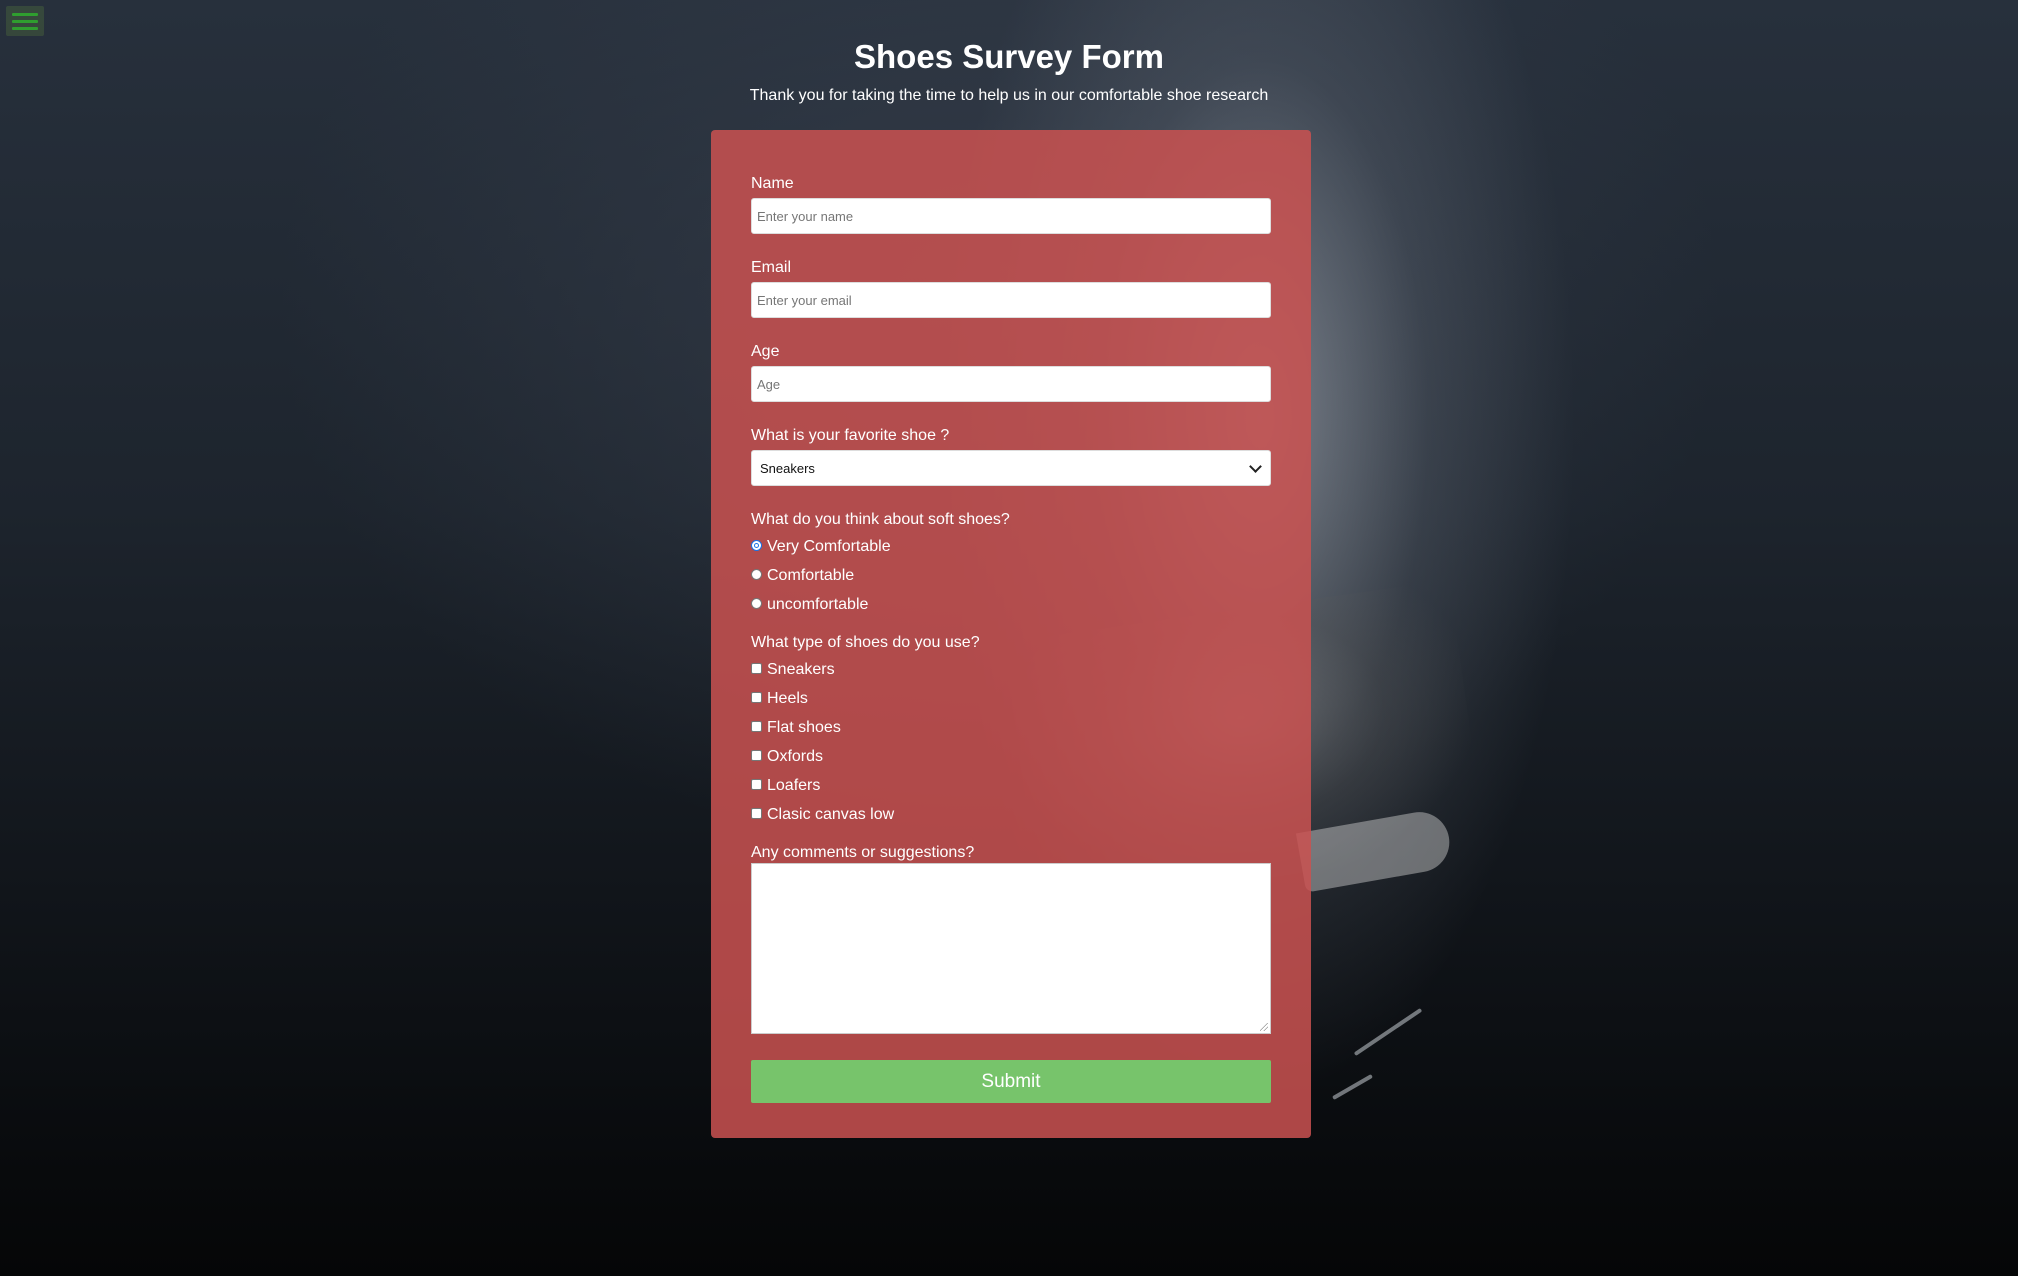  What do you see at coordinates (1011, 756) in the screenshot?
I see `type-option-oxfords: Oxfords` at bounding box center [1011, 756].